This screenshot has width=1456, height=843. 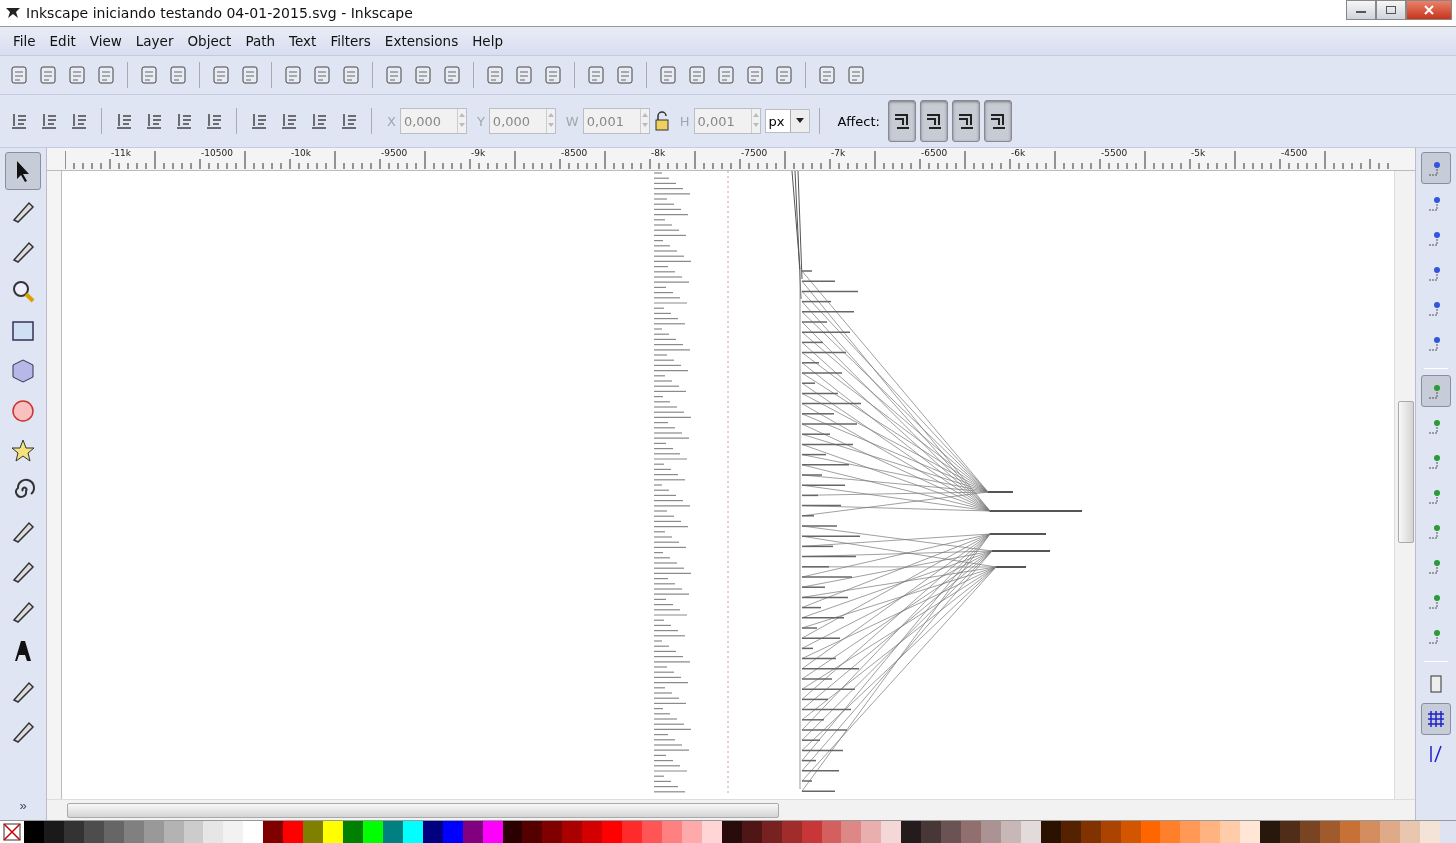 I want to click on close-button, so click(x=1429, y=10).